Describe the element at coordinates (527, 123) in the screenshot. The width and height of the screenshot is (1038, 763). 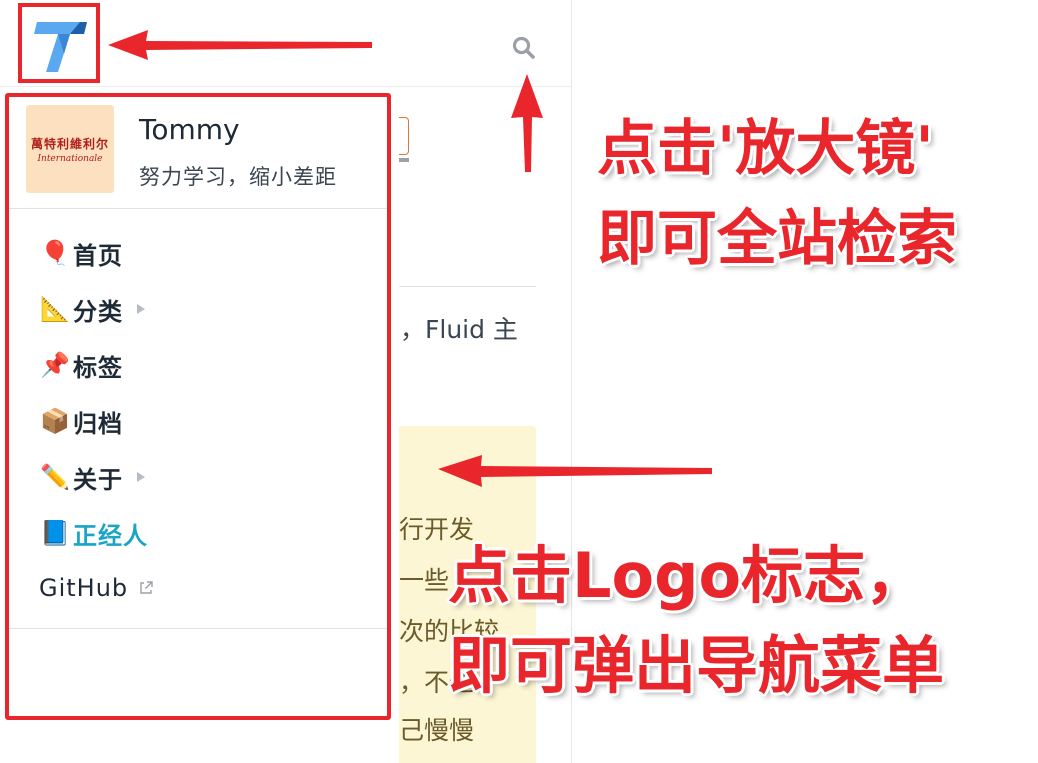
I see `arrow-to-search` at that location.